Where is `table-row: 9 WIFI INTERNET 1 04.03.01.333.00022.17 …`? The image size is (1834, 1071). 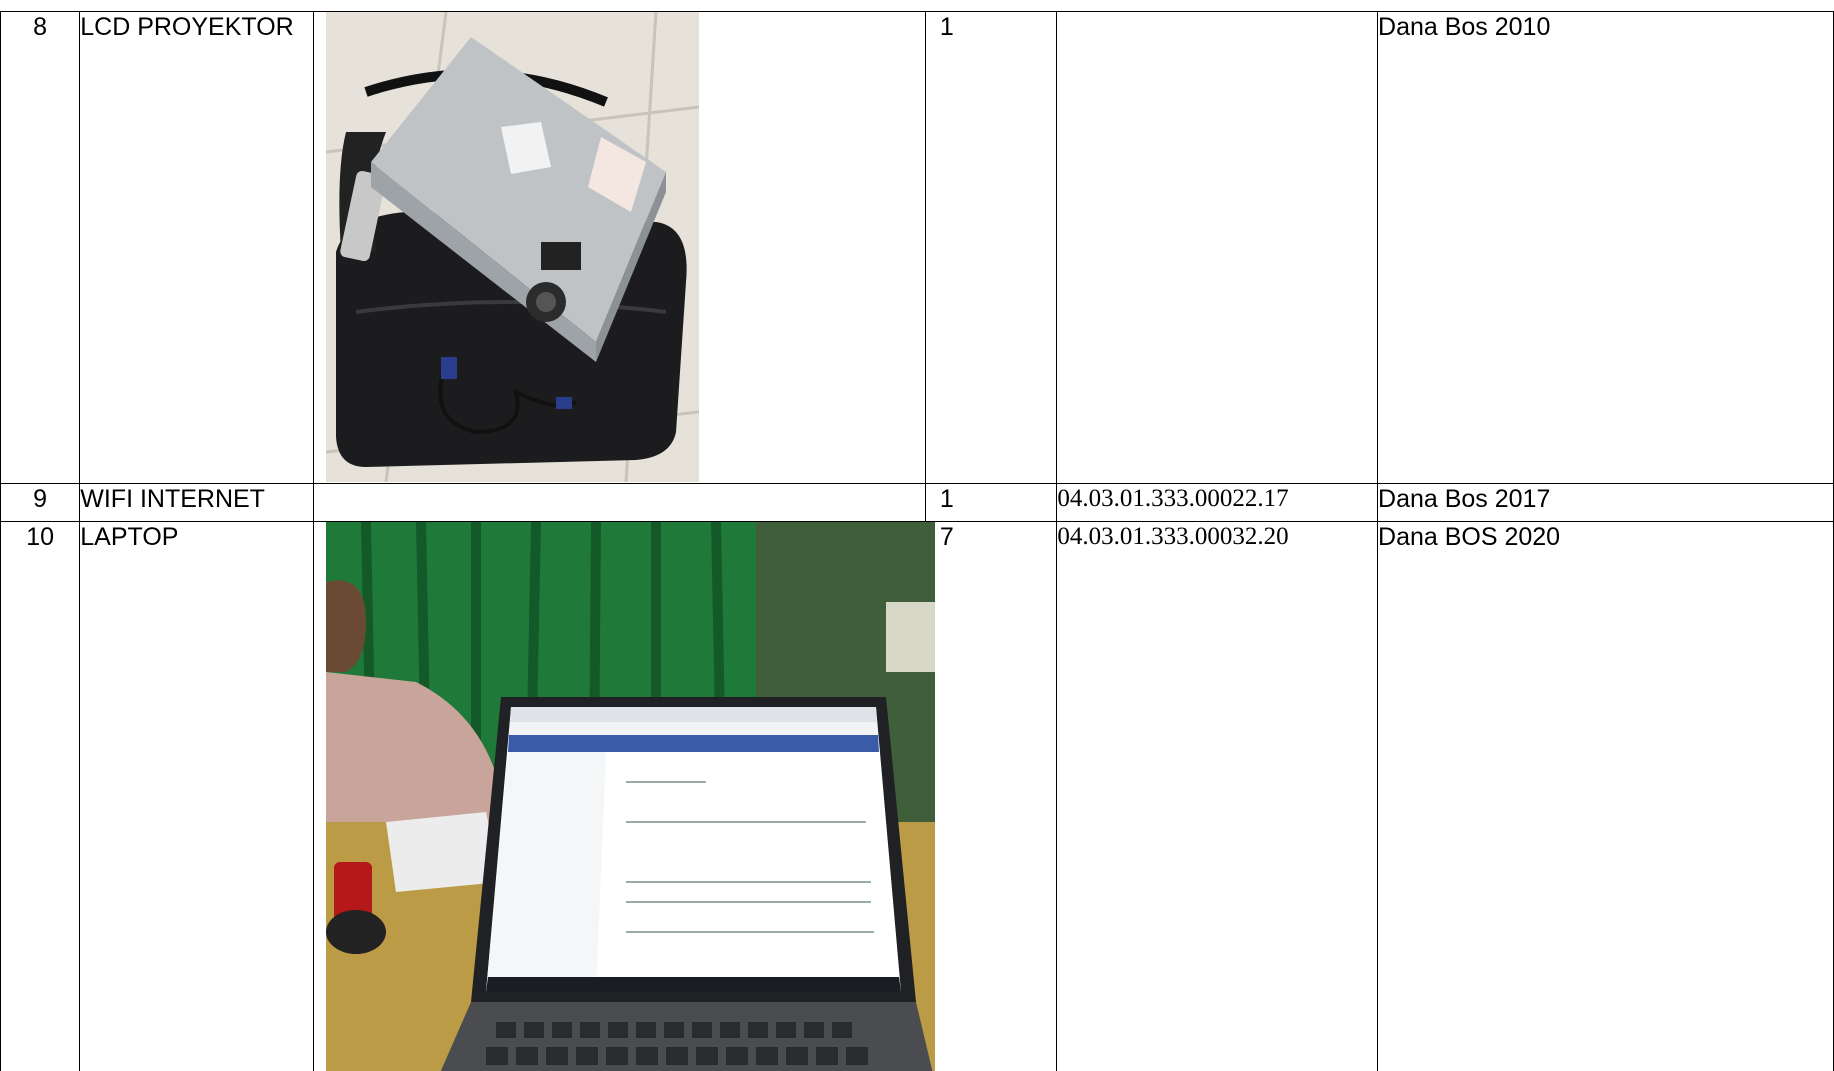 table-row: 9 WIFI INTERNET 1 04.03.01.333.00022.17 … is located at coordinates (917, 502).